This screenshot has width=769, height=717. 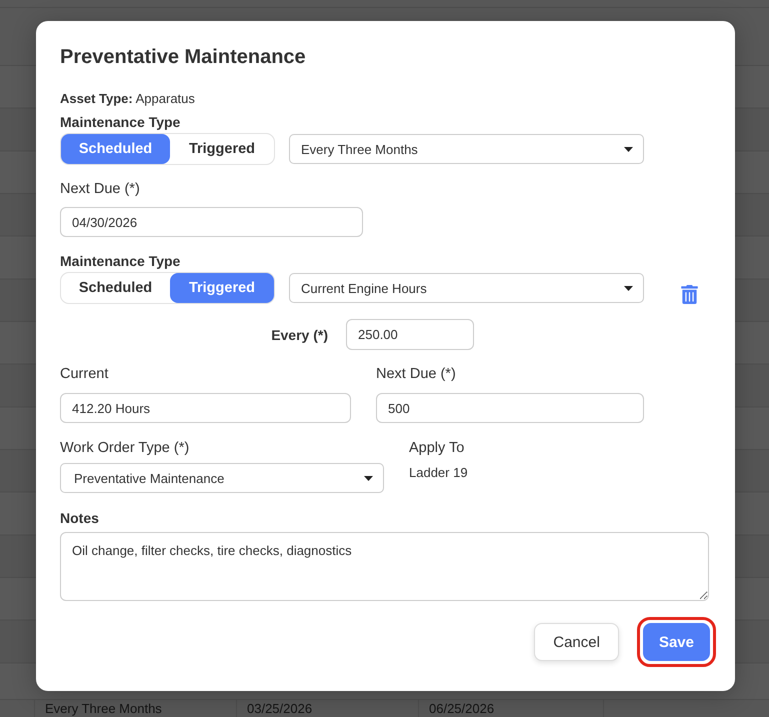 What do you see at coordinates (410, 334) in the screenshot?
I see `input-field: 250.00` at bounding box center [410, 334].